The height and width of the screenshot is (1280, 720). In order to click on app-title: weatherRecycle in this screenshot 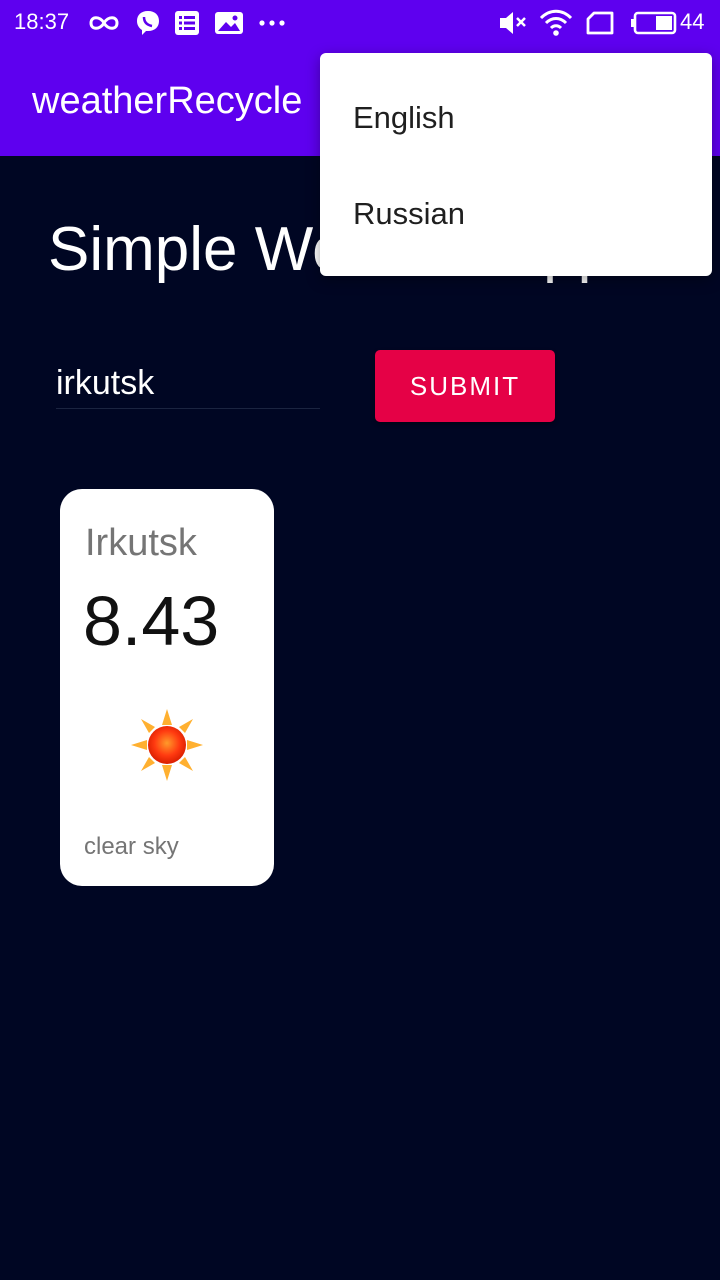, I will do `click(167, 101)`.